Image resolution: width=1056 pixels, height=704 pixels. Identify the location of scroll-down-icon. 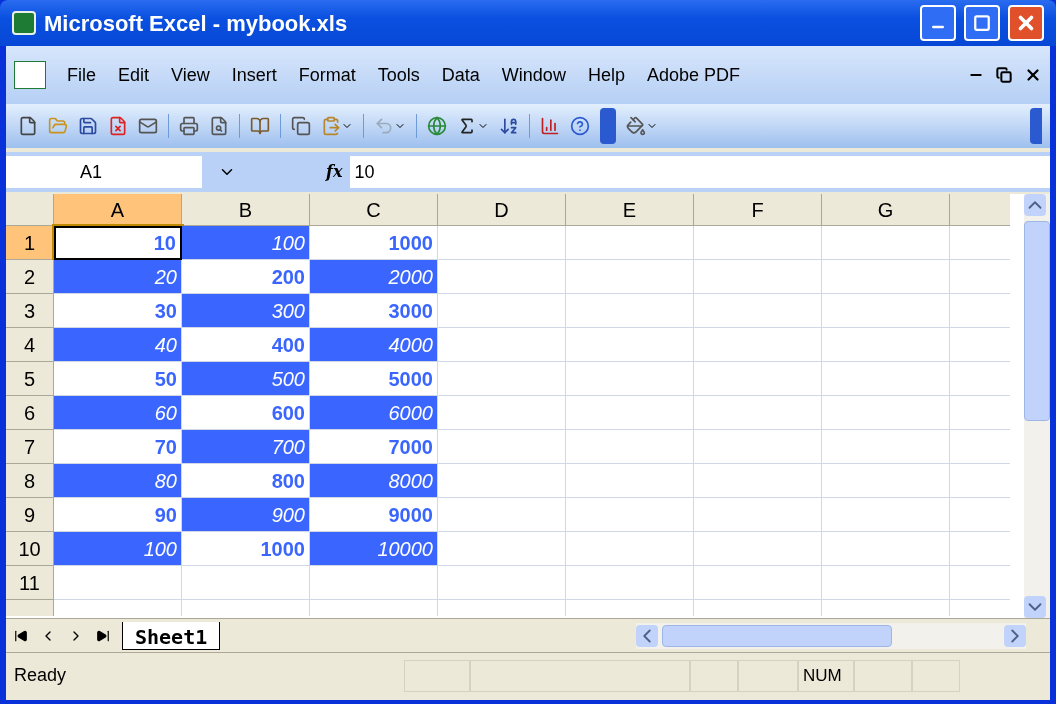
(1035, 607).